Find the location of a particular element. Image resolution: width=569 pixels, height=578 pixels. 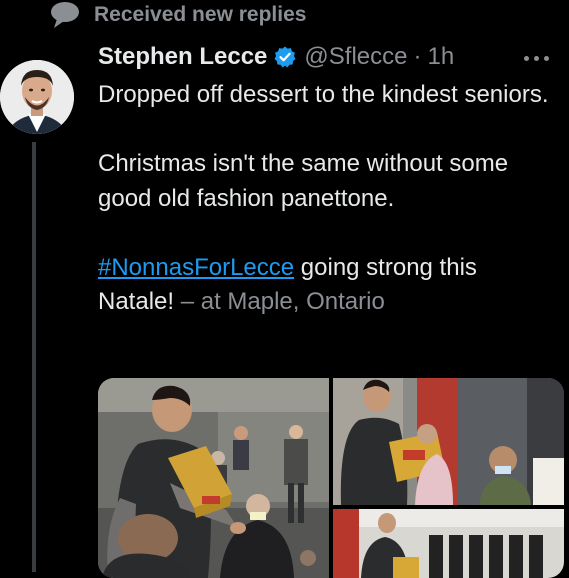

thread-line is located at coordinates (34, 357).